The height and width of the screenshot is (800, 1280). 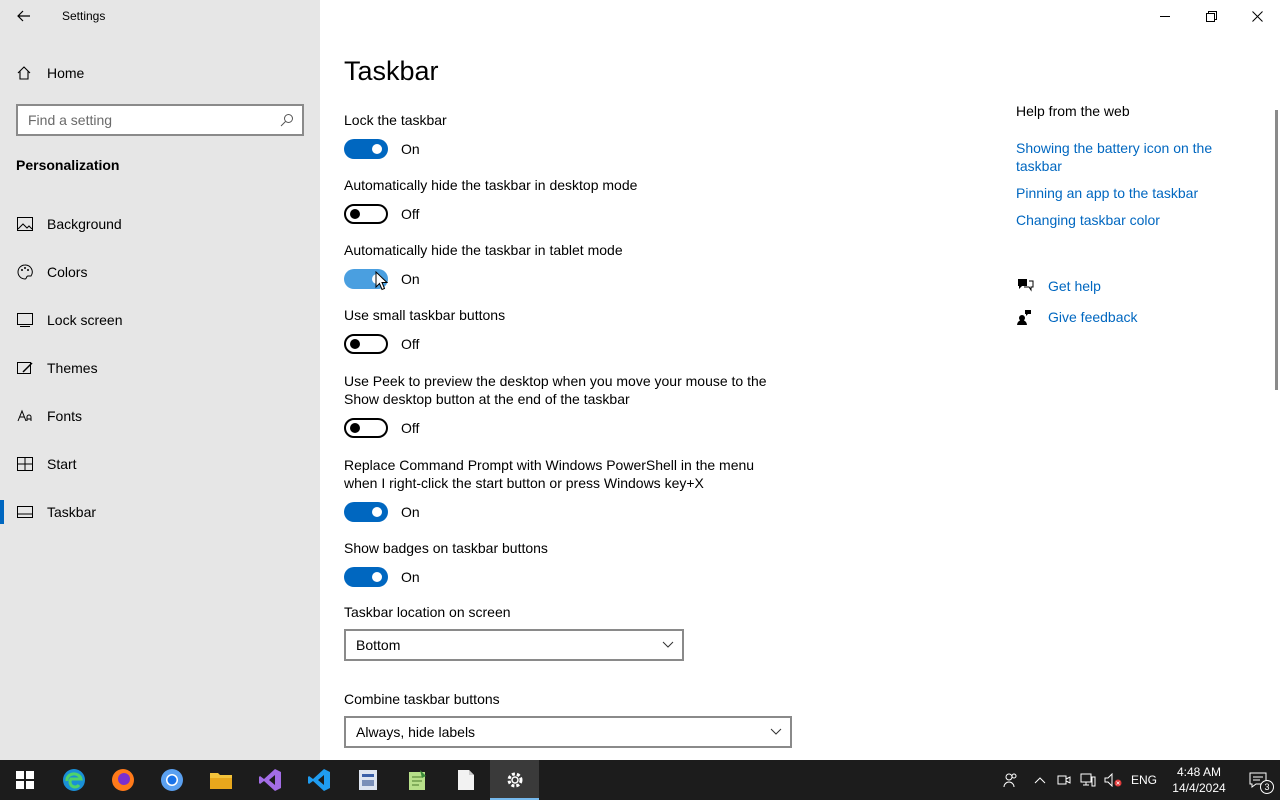 What do you see at coordinates (367, 780) in the screenshot?
I see `taskbar-app` at bounding box center [367, 780].